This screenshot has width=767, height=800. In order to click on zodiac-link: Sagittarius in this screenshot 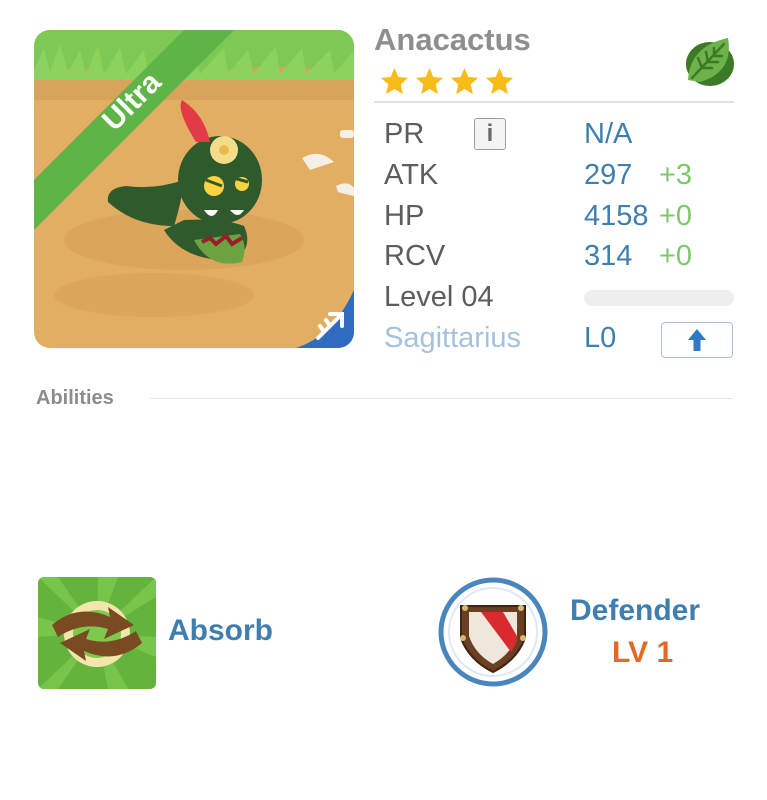, I will do `click(452, 338)`.